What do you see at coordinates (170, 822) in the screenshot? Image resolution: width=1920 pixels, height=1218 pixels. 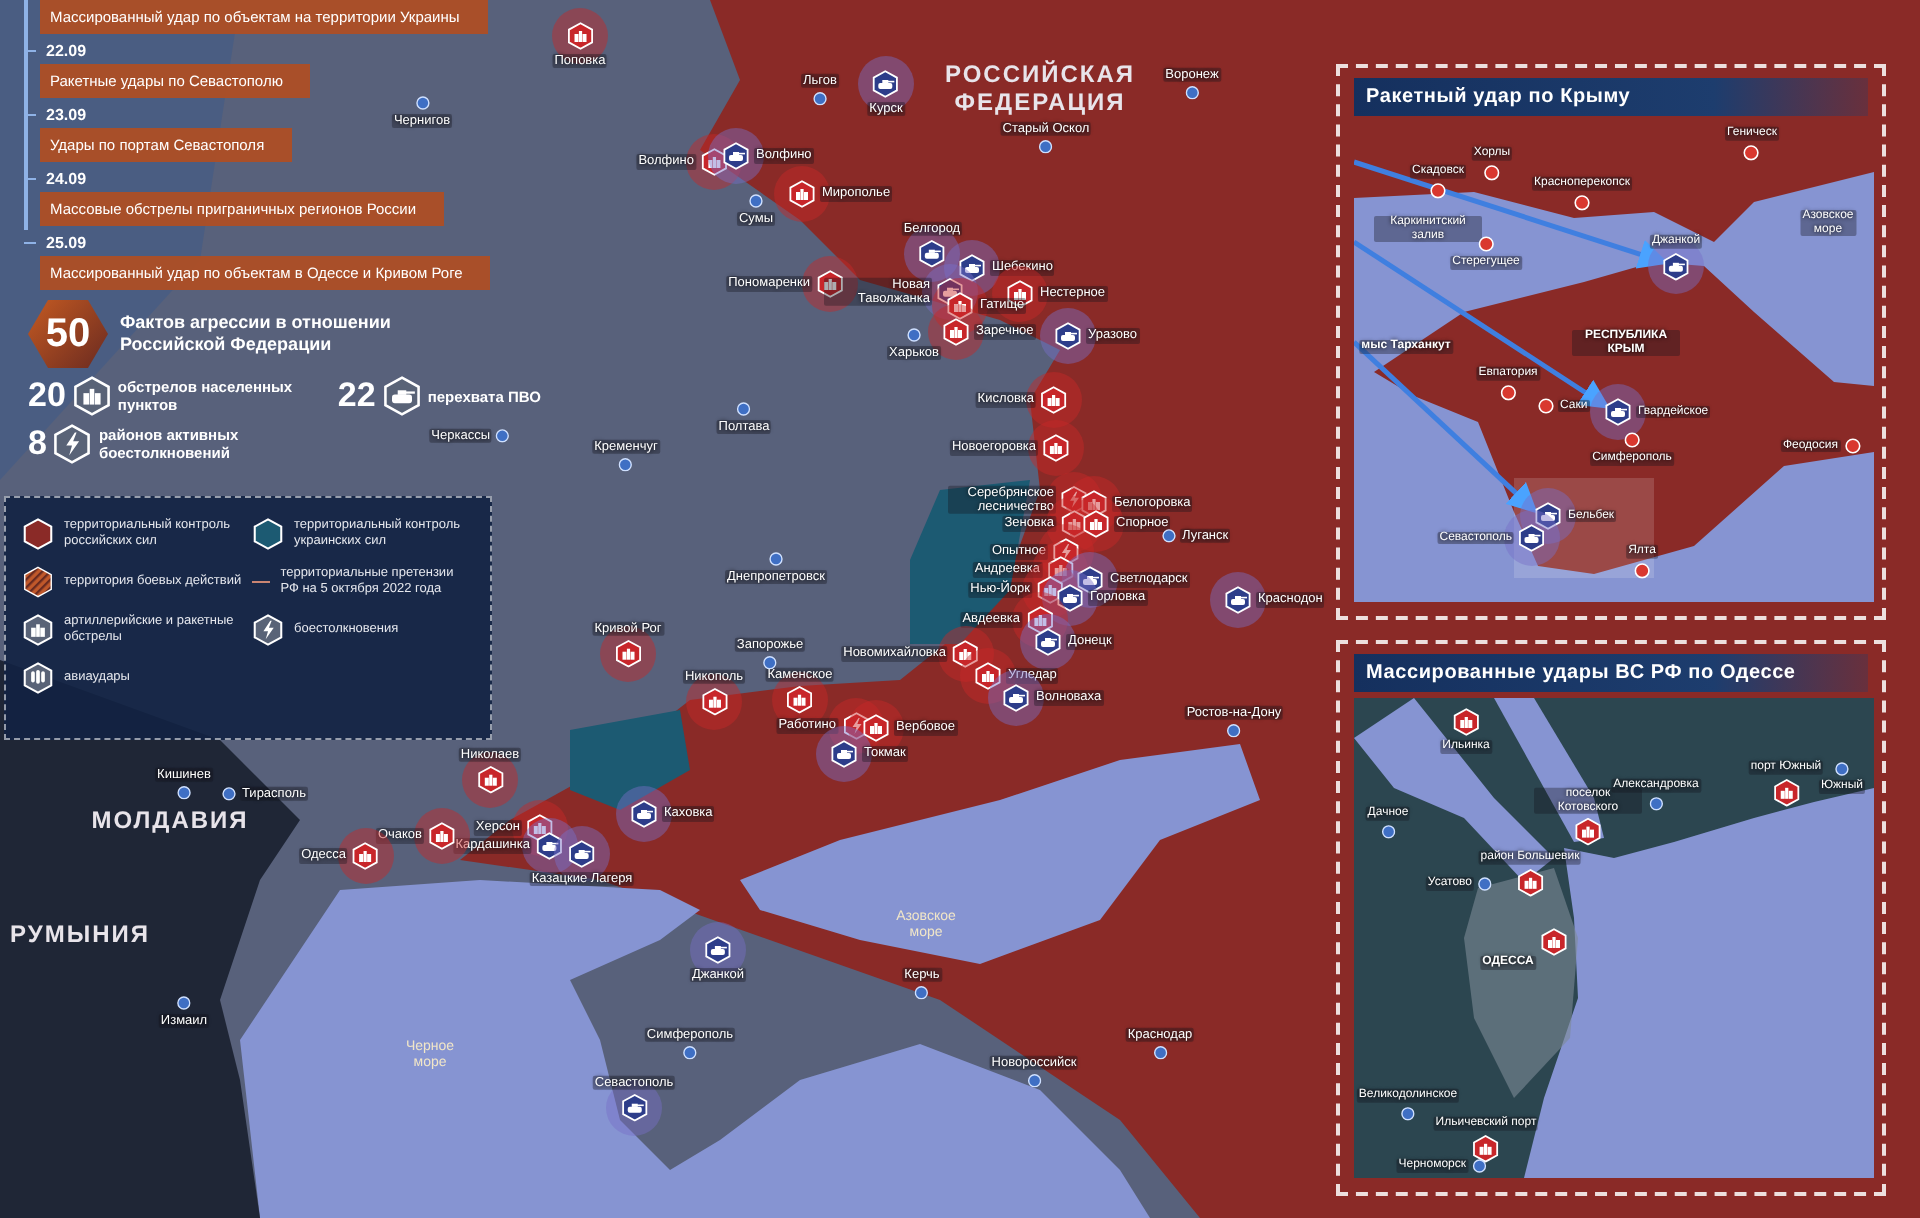 I see `country-label: МОЛДАВИЯ` at bounding box center [170, 822].